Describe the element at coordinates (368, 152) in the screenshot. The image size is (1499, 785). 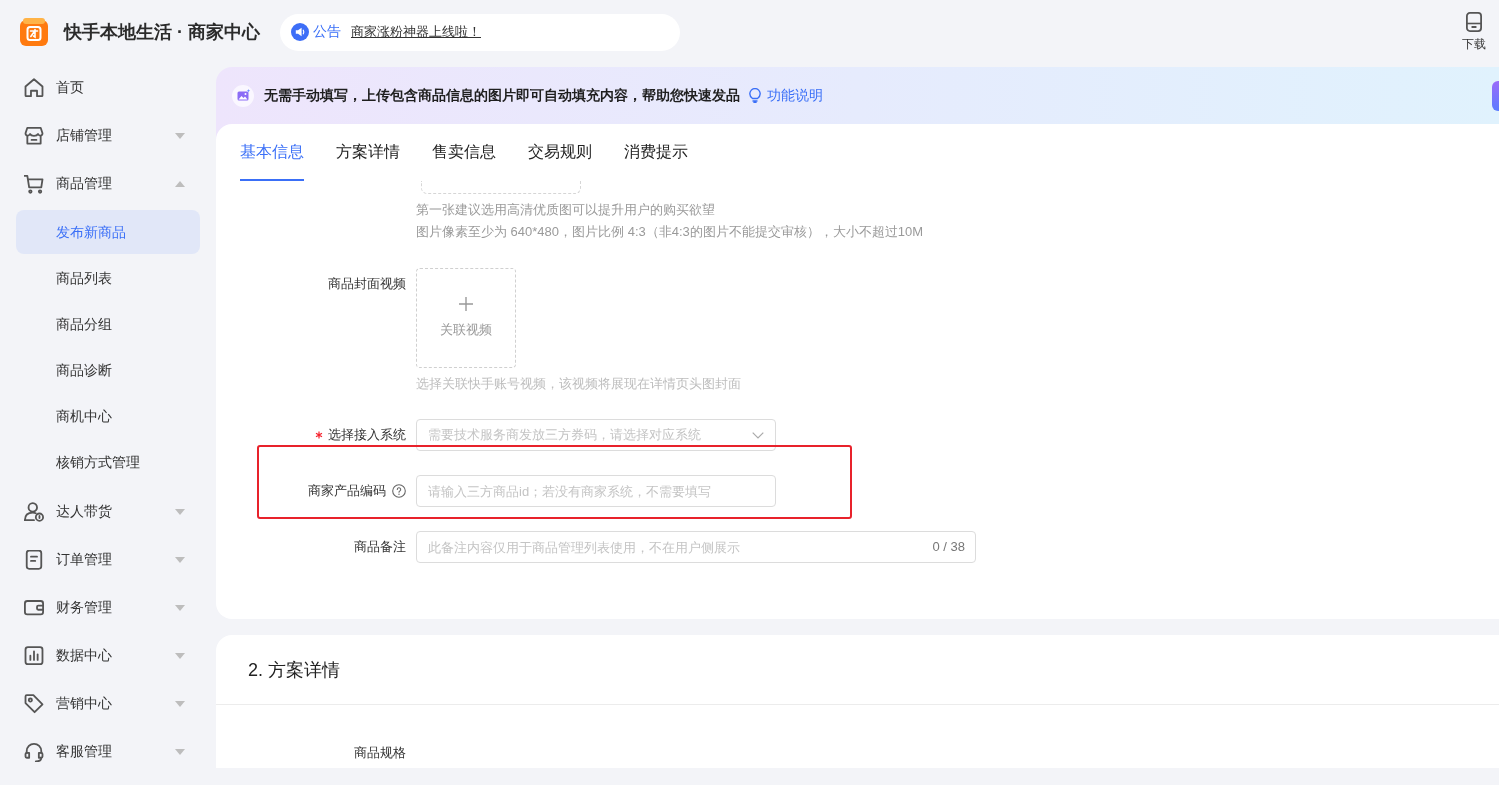
I see `tab: 方案详情` at that location.